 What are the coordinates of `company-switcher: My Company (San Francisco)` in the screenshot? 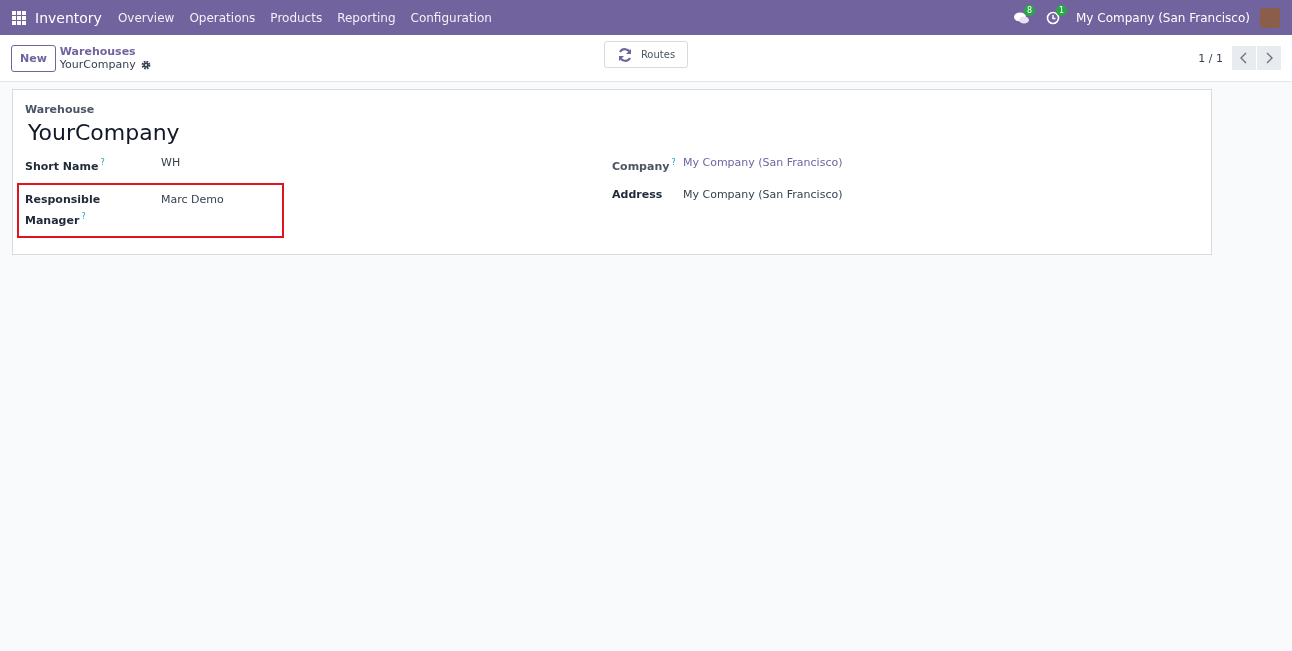 It's located at (1163, 17).